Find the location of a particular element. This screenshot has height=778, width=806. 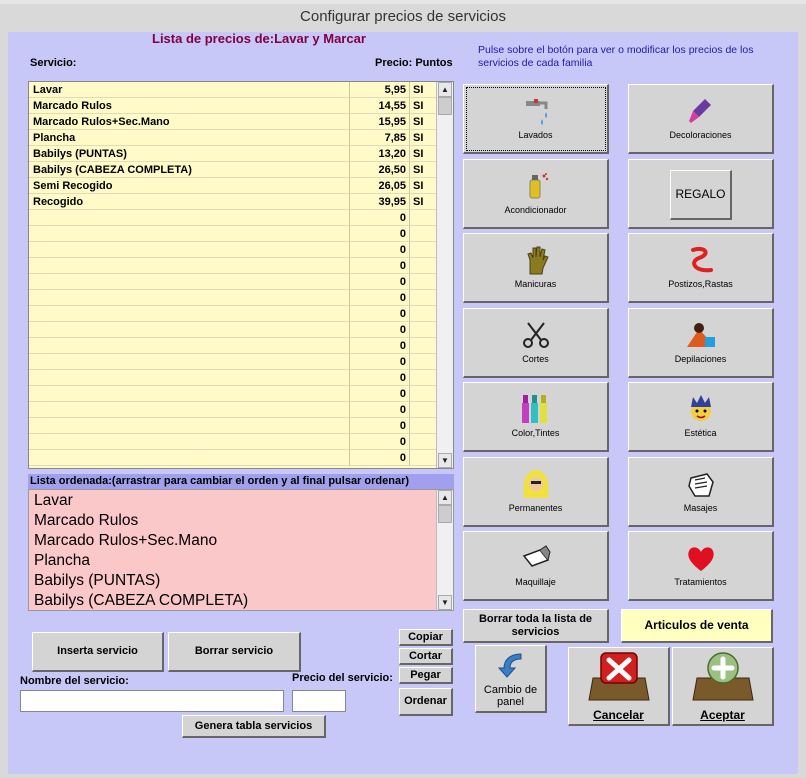

family-button-acondicionador: Acondicionador is located at coordinates (536, 193).